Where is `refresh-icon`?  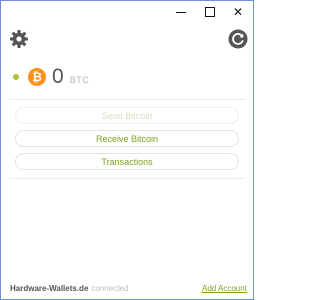
refresh-icon is located at coordinates (238, 39).